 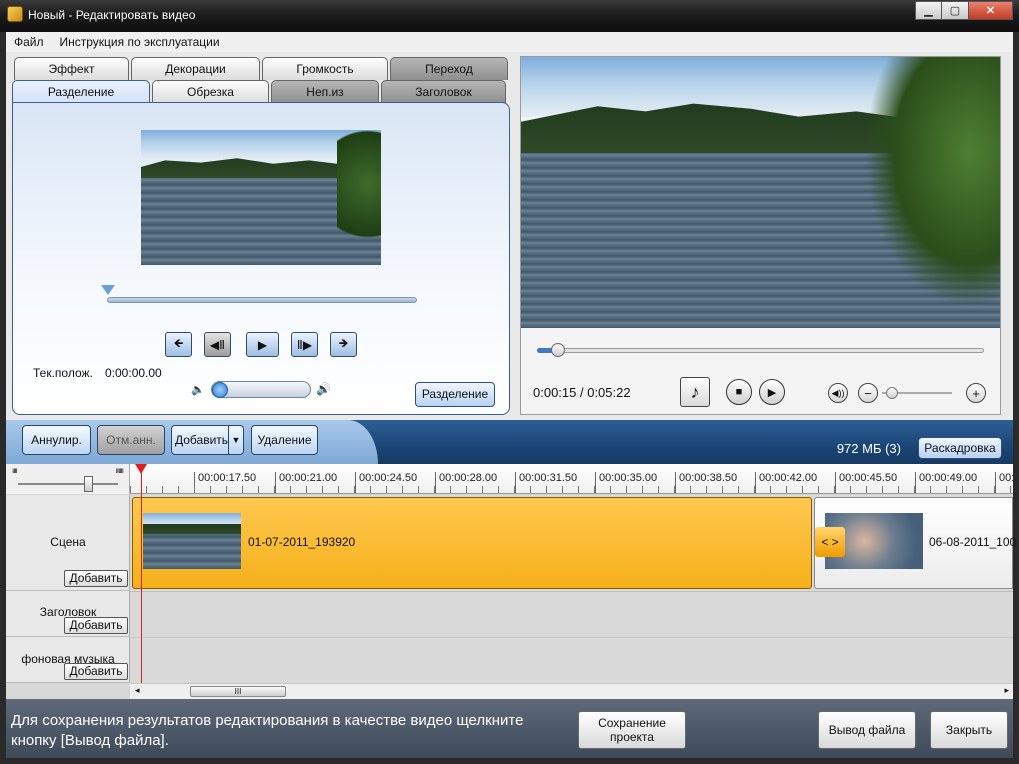 I want to click on app-icon, so click(x=15, y=14).